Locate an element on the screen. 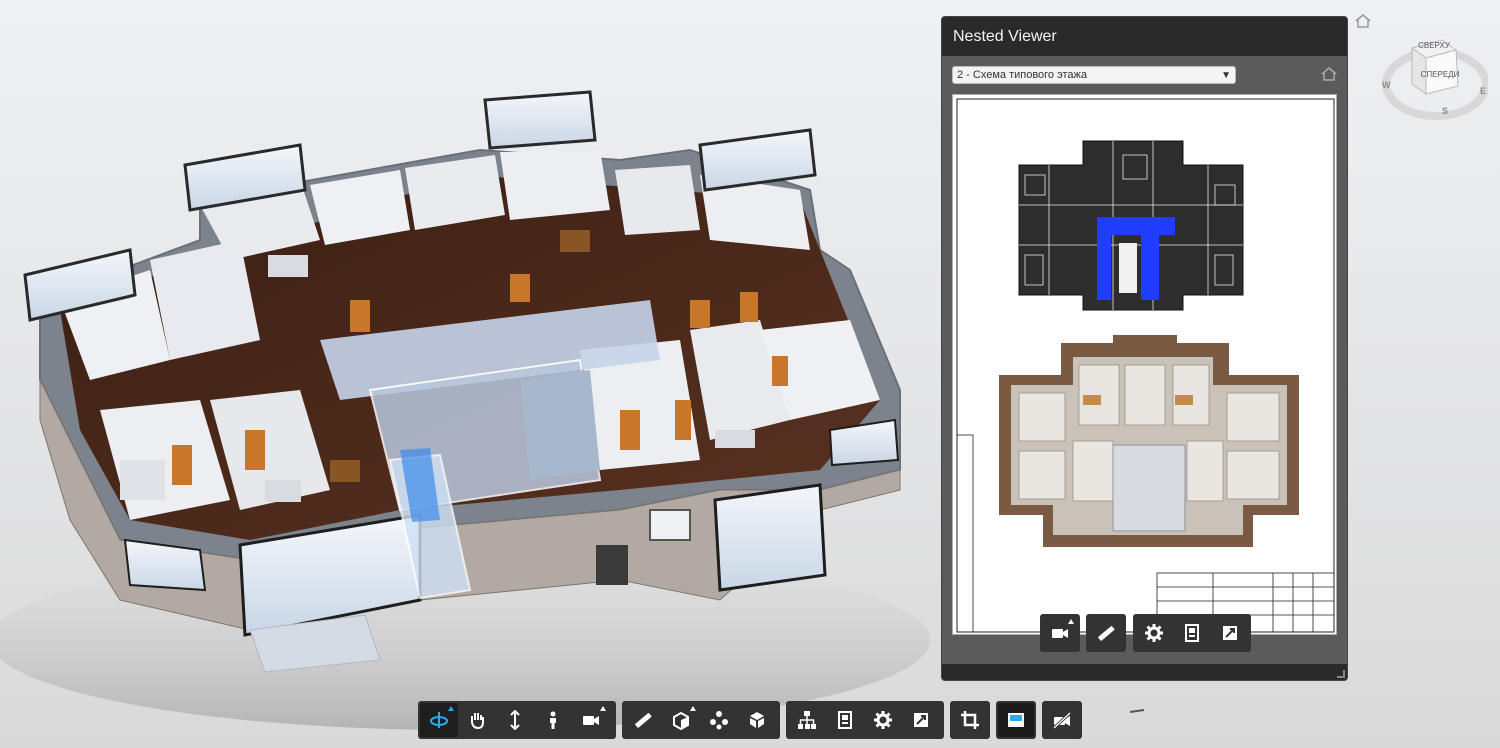 This screenshot has width=1500, height=748. nested-camera-group is located at coordinates (1060, 633).